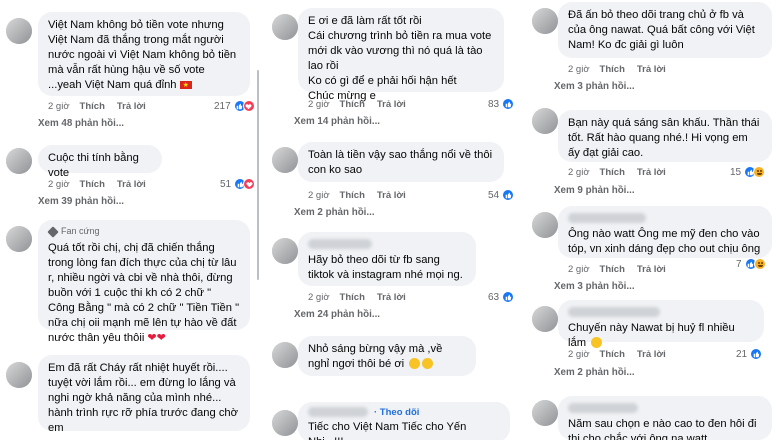 The image size is (780, 440). I want to click on reaction-summary: 21, so click(749, 354).